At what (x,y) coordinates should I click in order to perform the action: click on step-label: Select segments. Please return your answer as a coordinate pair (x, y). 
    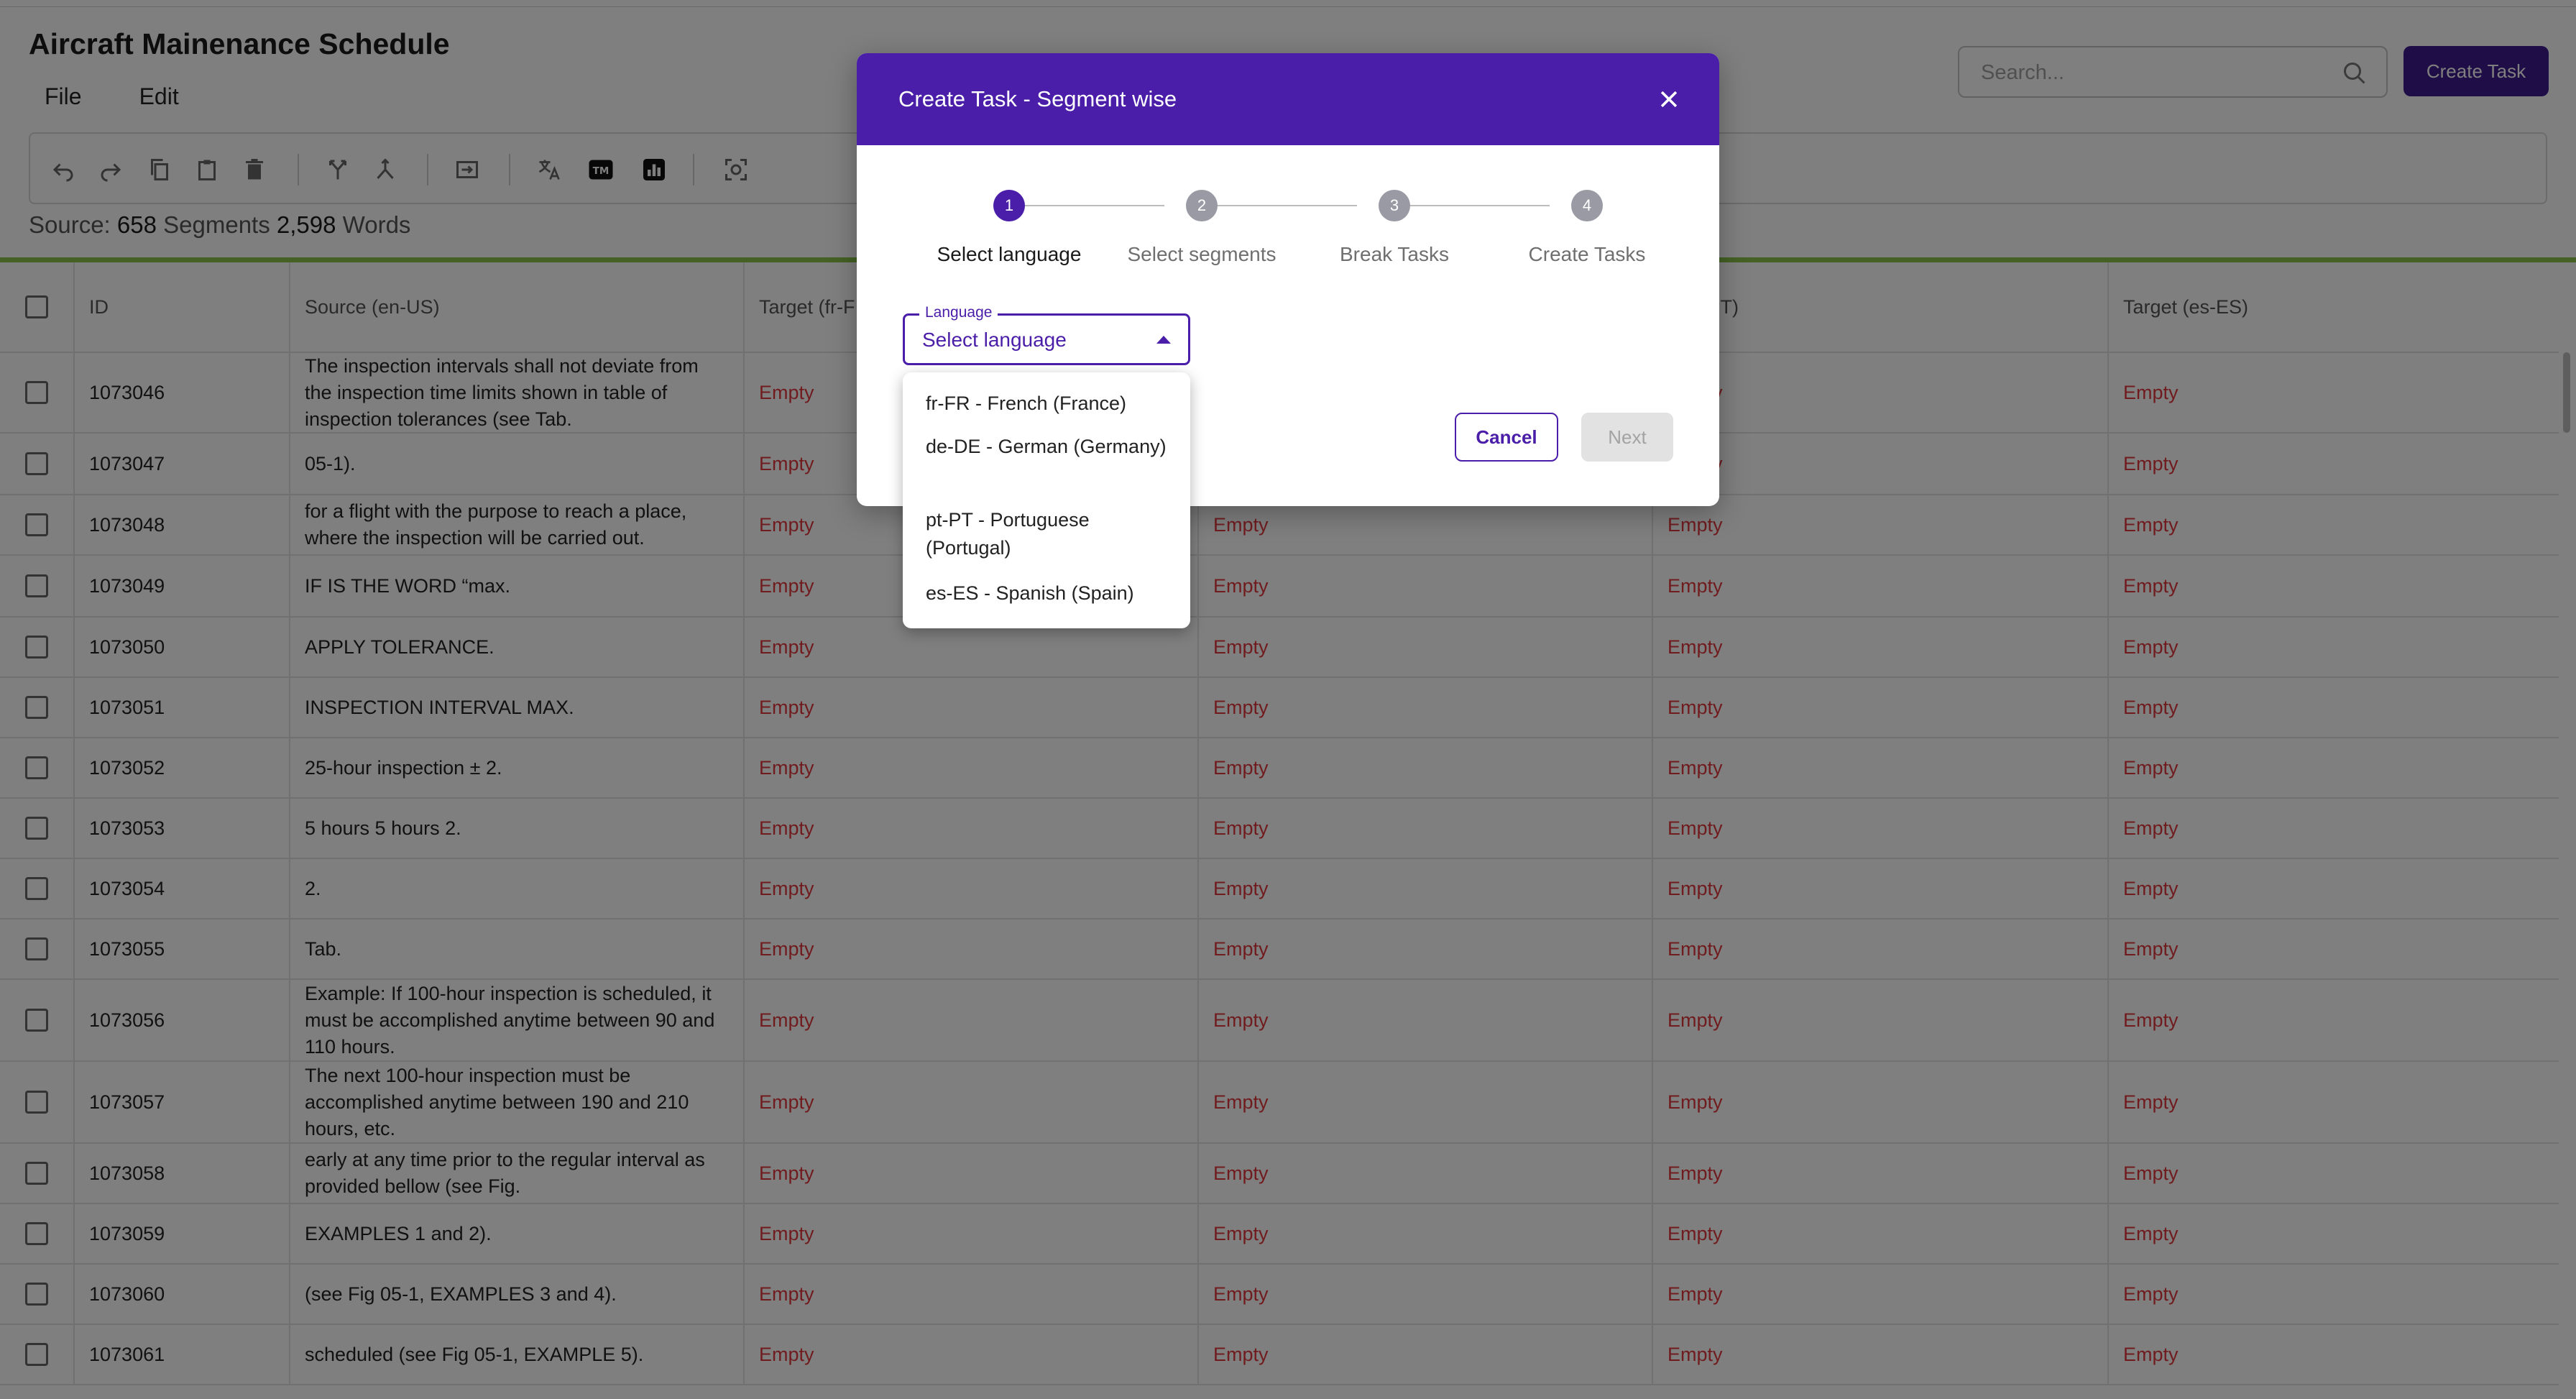
    Looking at the image, I should click on (1201, 254).